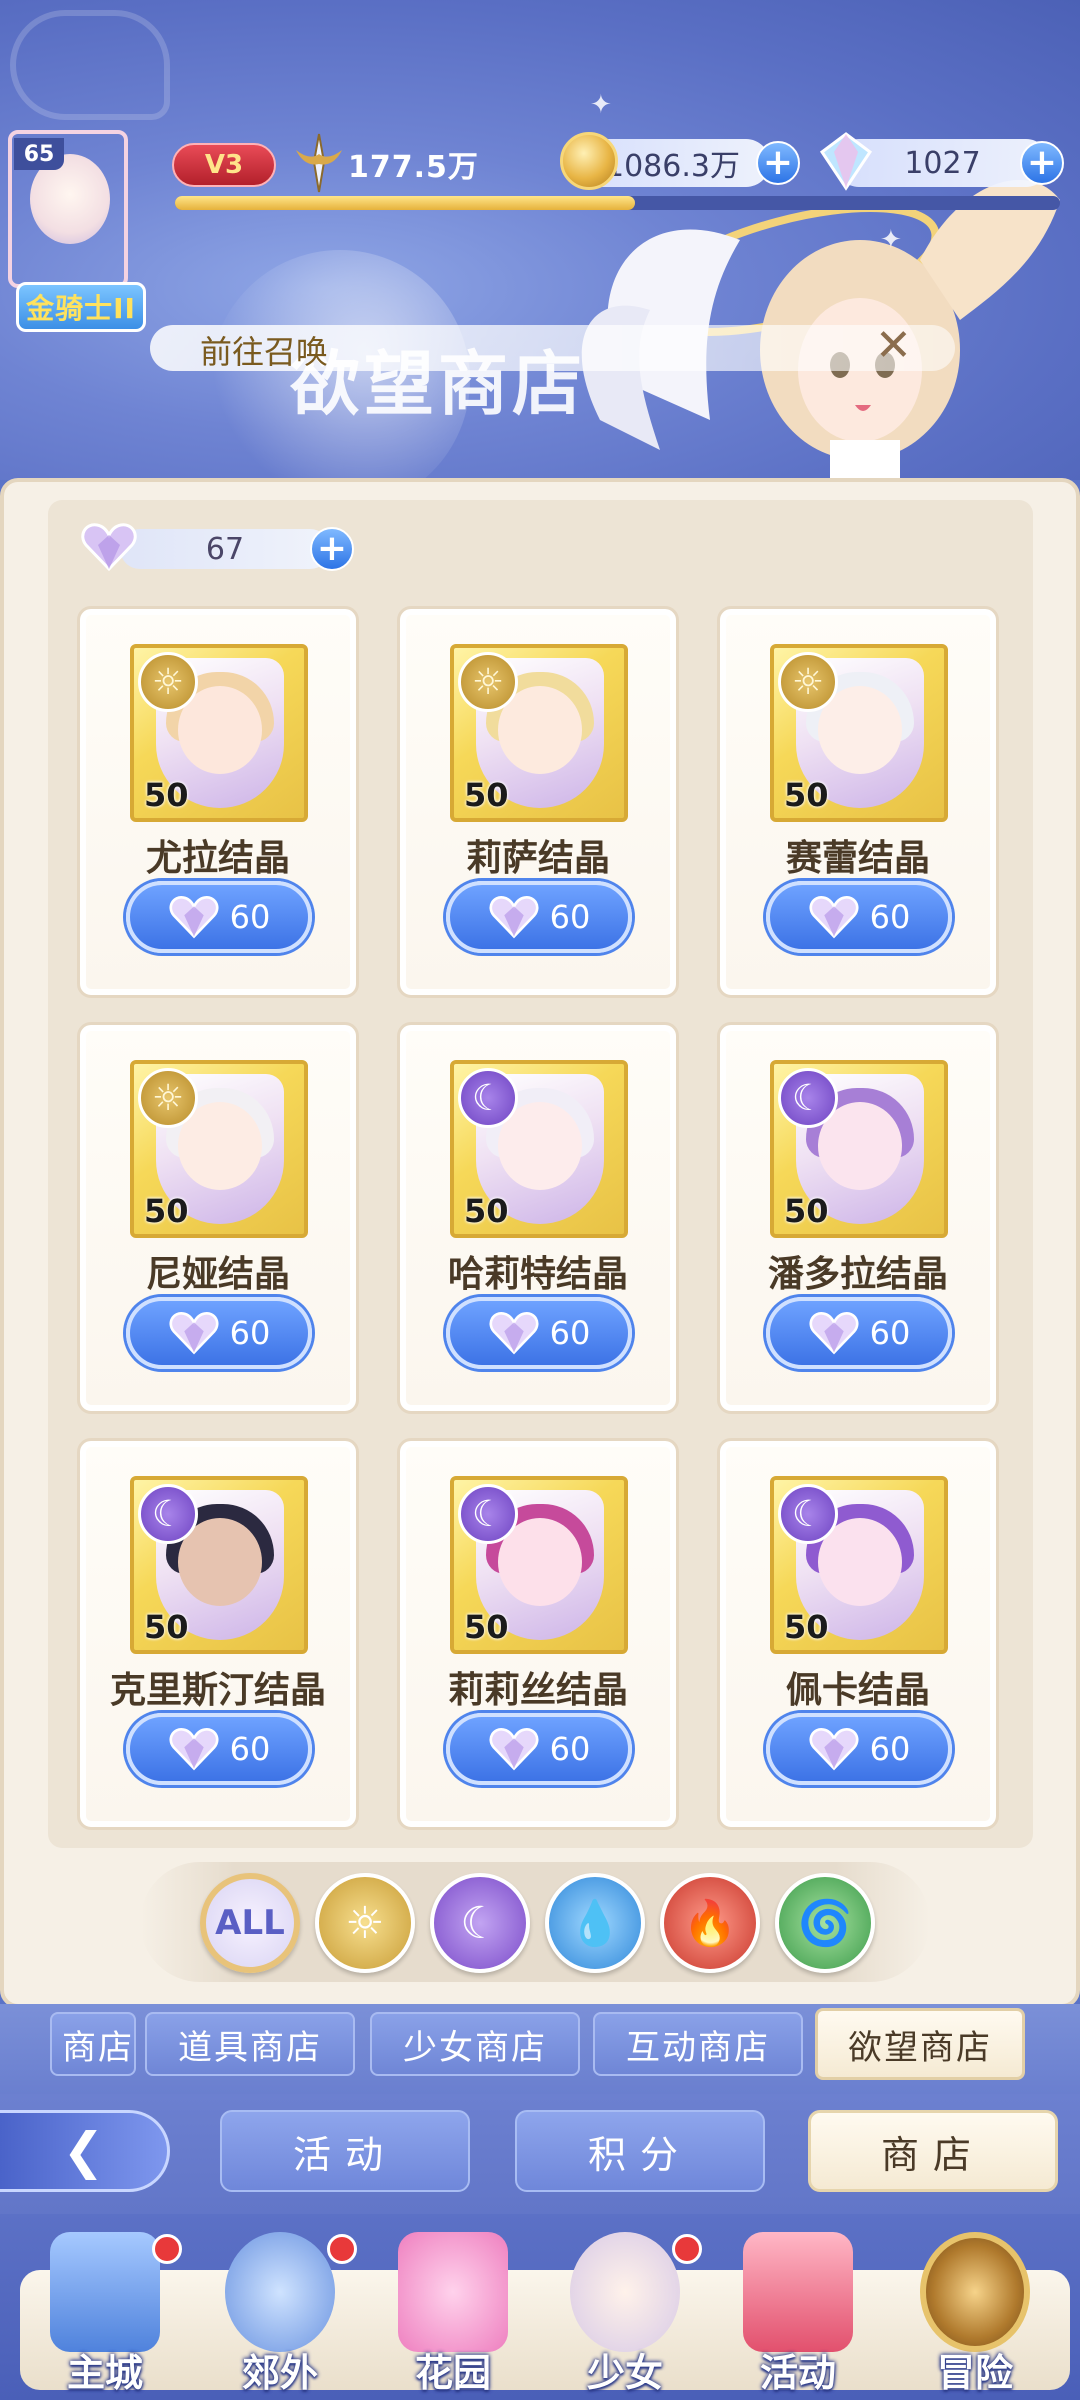 The image size is (1080, 2400). What do you see at coordinates (975, 2313) in the screenshot?
I see `bottom-nav-adventure: 冒险` at bounding box center [975, 2313].